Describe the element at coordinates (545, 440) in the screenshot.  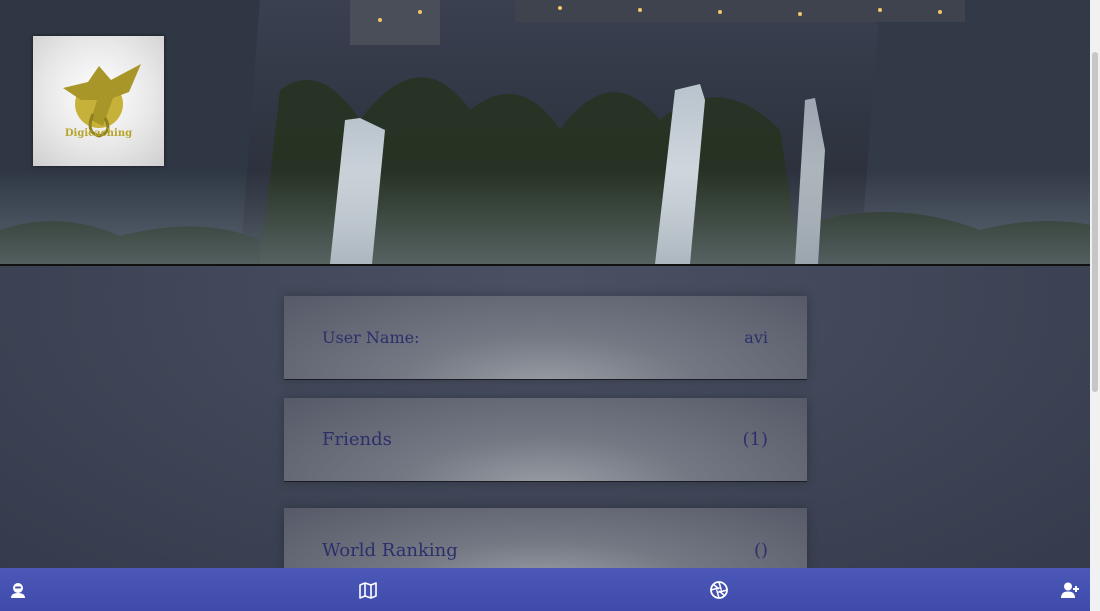
I see `friends-card: Friends (1)` at that location.